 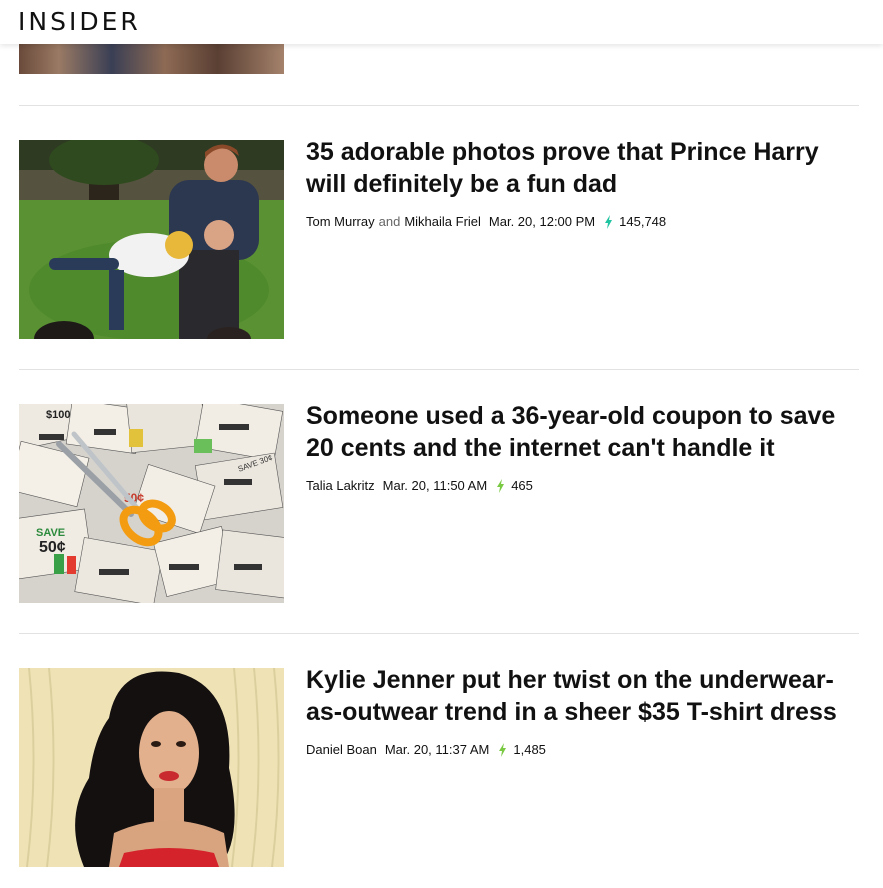 I want to click on view-count: 145,748, so click(x=643, y=221).